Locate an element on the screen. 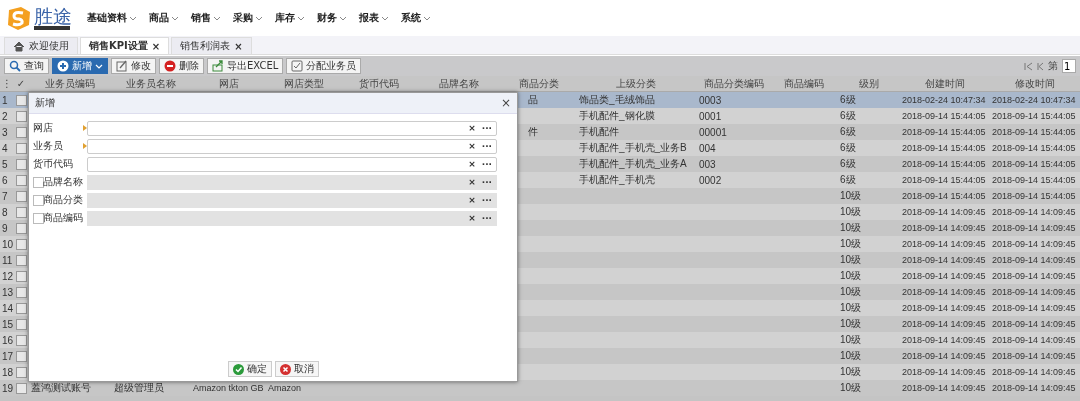 The height and width of the screenshot is (401, 1080). menu-item: 系统 is located at coordinates (416, 18).